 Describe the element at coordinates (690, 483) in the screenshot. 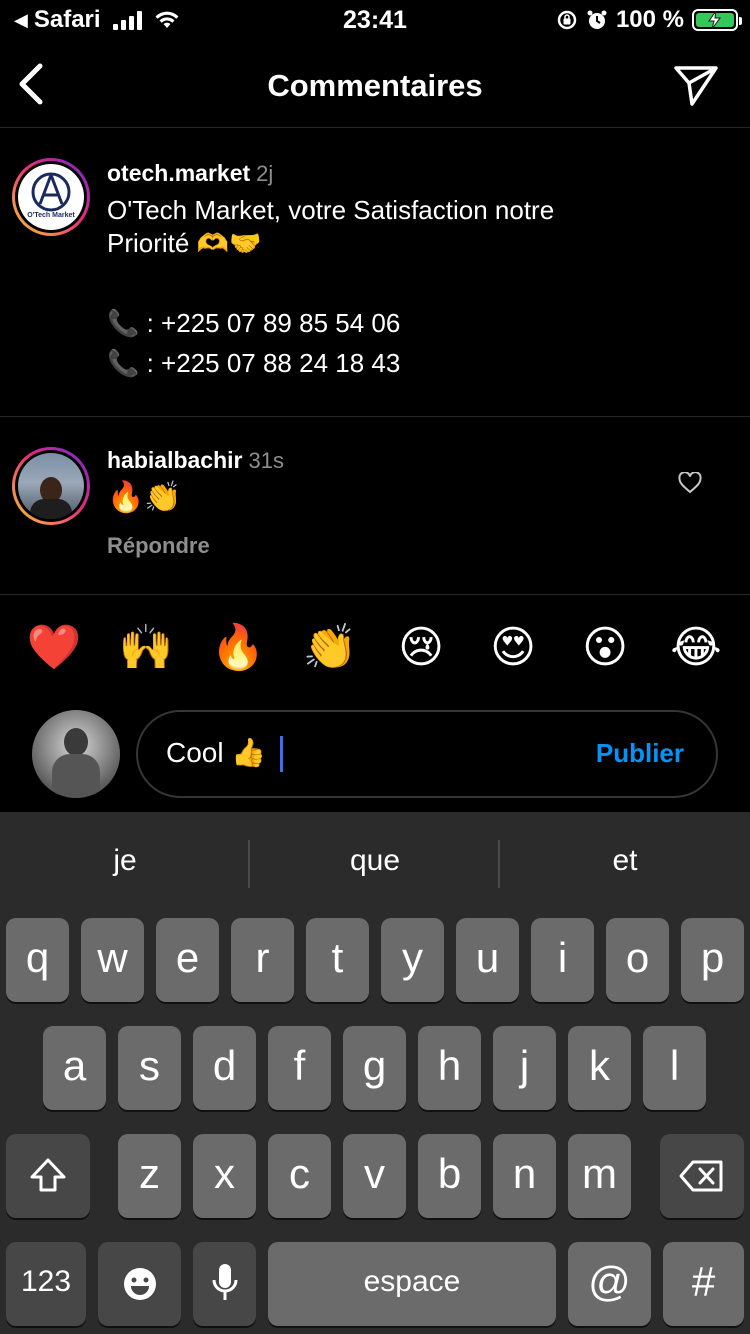

I see `like-heart-icon` at that location.